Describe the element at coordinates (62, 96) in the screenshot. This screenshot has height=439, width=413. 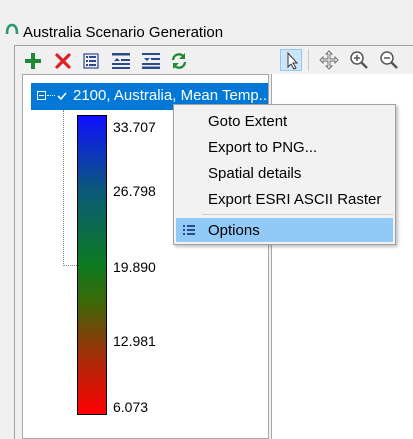
I see `checkbox-checked-icon` at that location.